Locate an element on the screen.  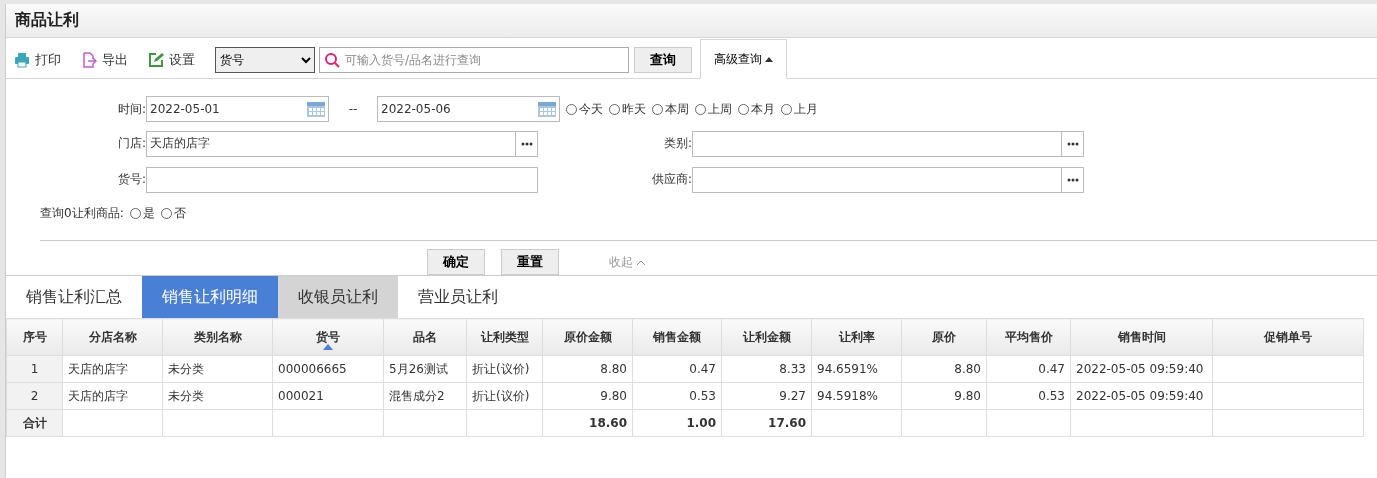
column-header: 销售时间 is located at coordinates (1141, 337).